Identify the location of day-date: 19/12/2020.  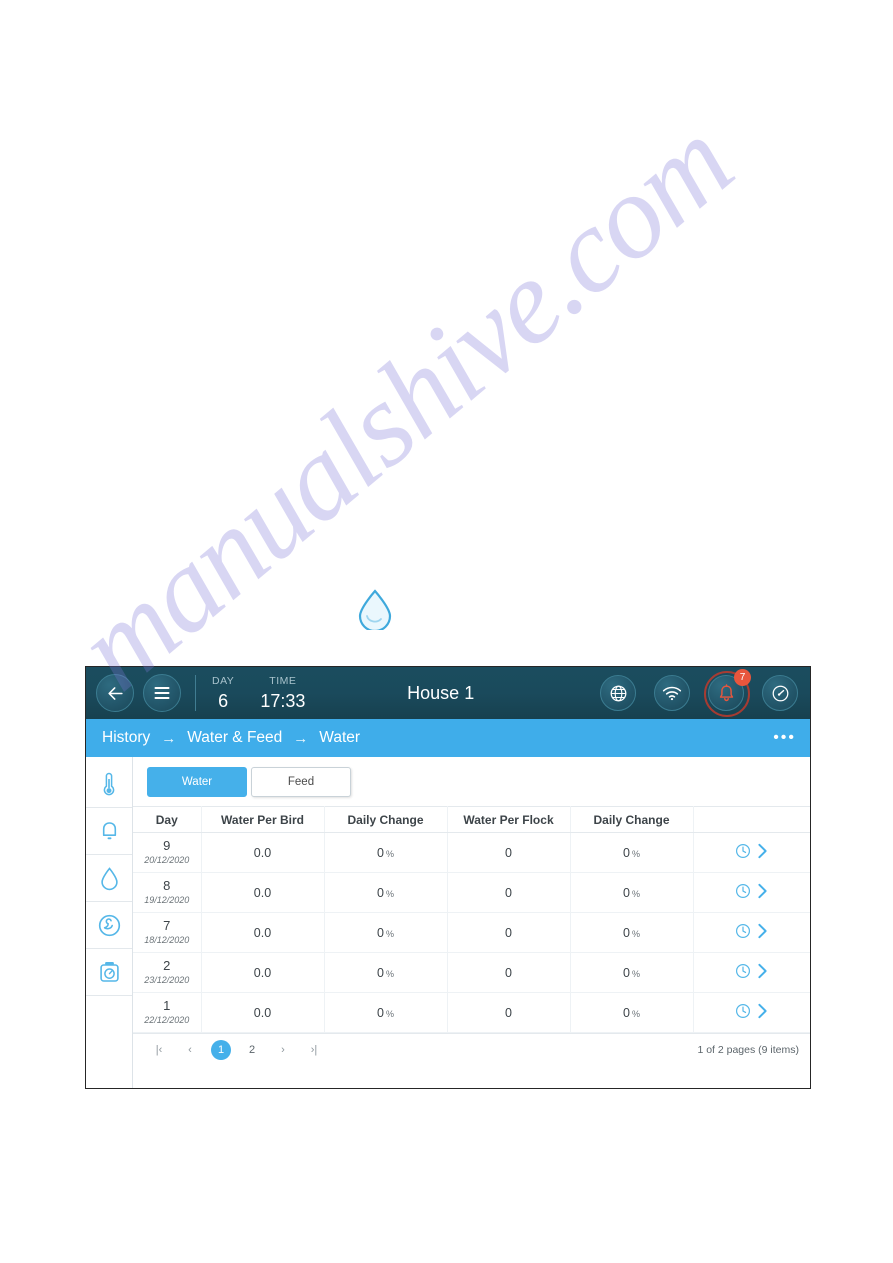
(167, 900).